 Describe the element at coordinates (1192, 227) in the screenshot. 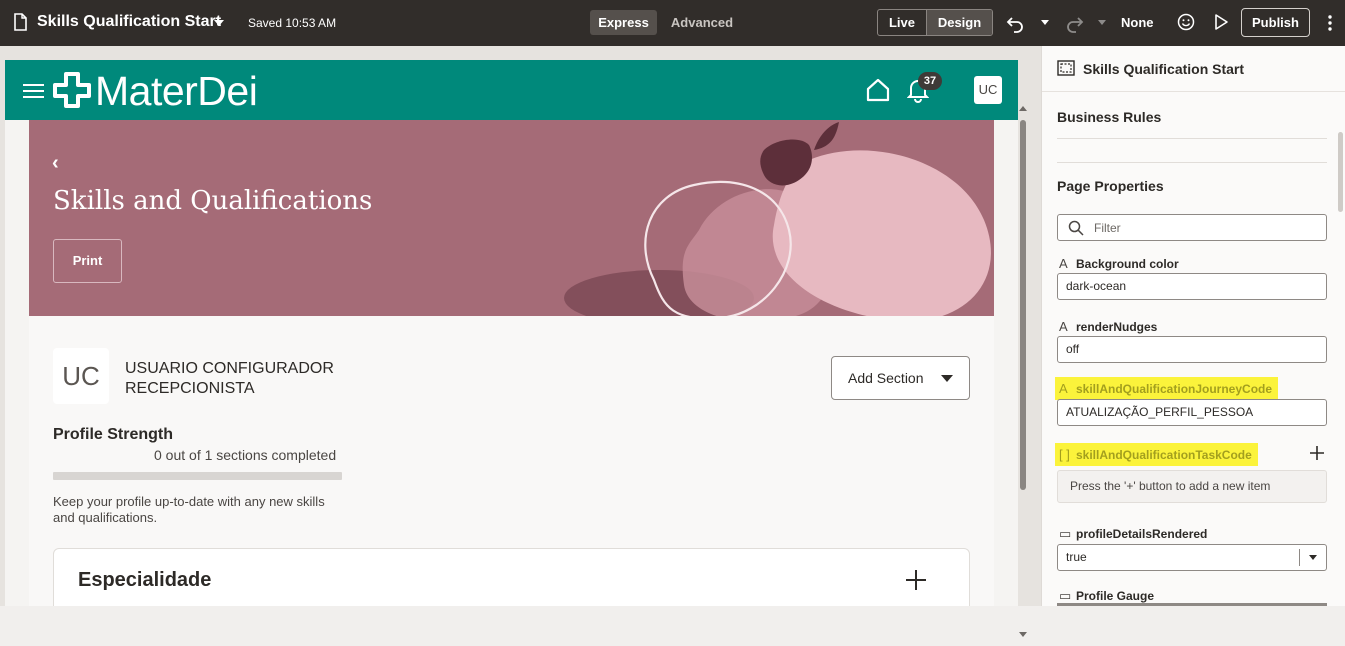

I see `filter-input: Filter` at that location.